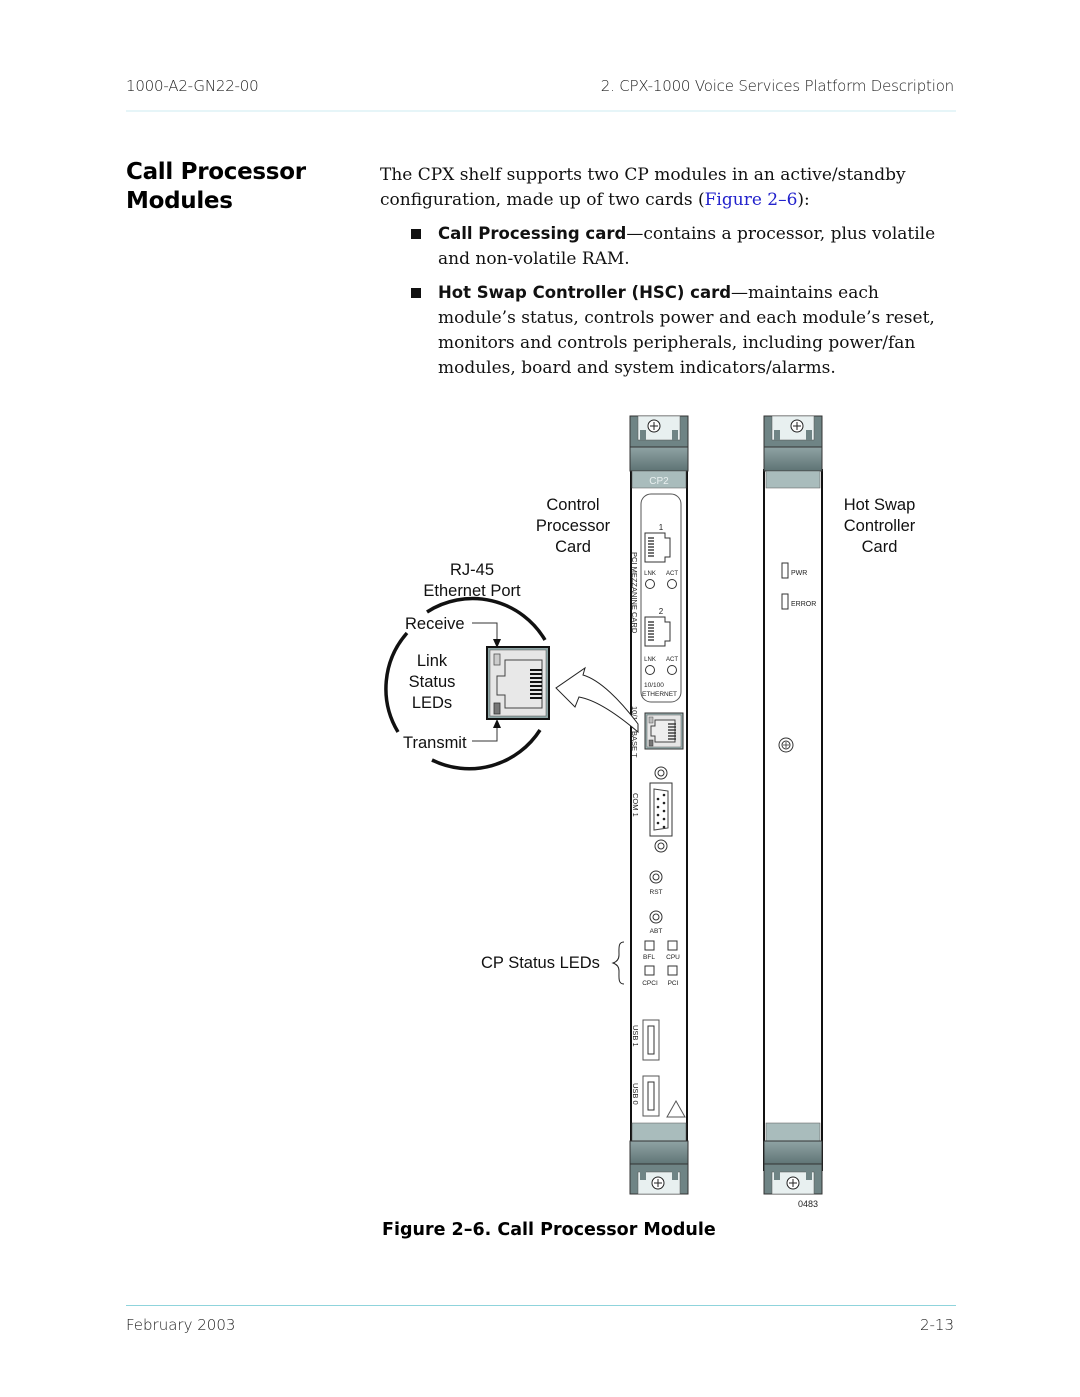  I want to click on intro-text-end: ):, so click(803, 200).